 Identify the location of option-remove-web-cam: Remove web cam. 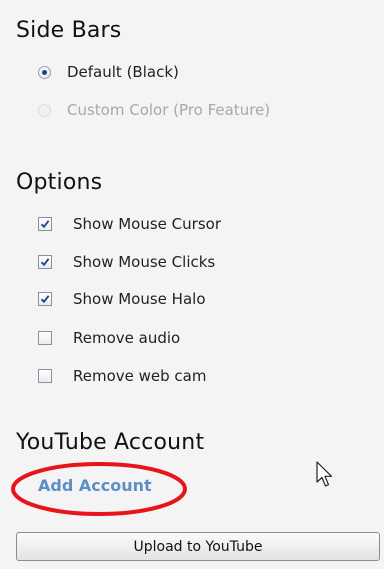
(122, 376).